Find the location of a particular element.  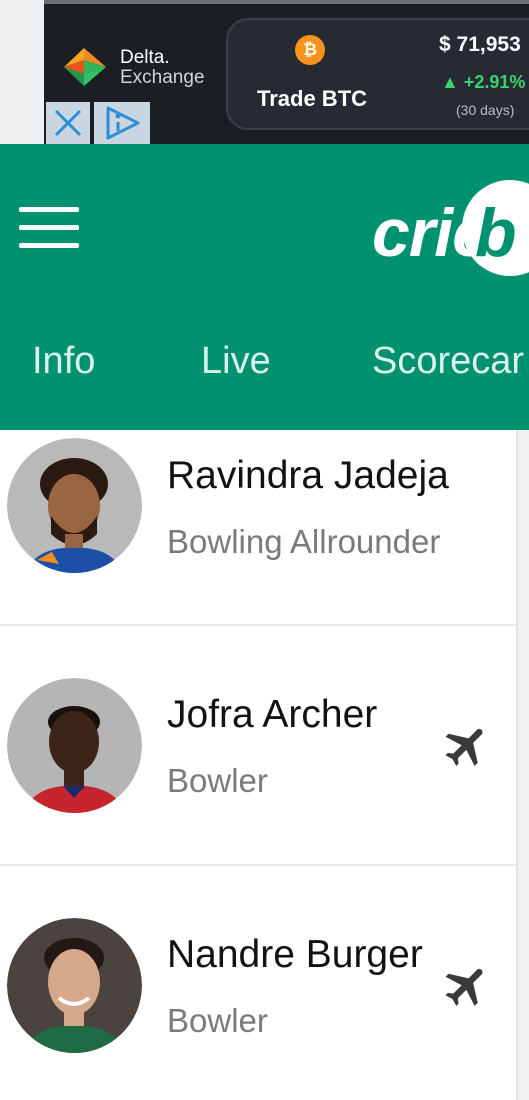

ad-cta-label: Trade BTC is located at coordinates (312, 99).